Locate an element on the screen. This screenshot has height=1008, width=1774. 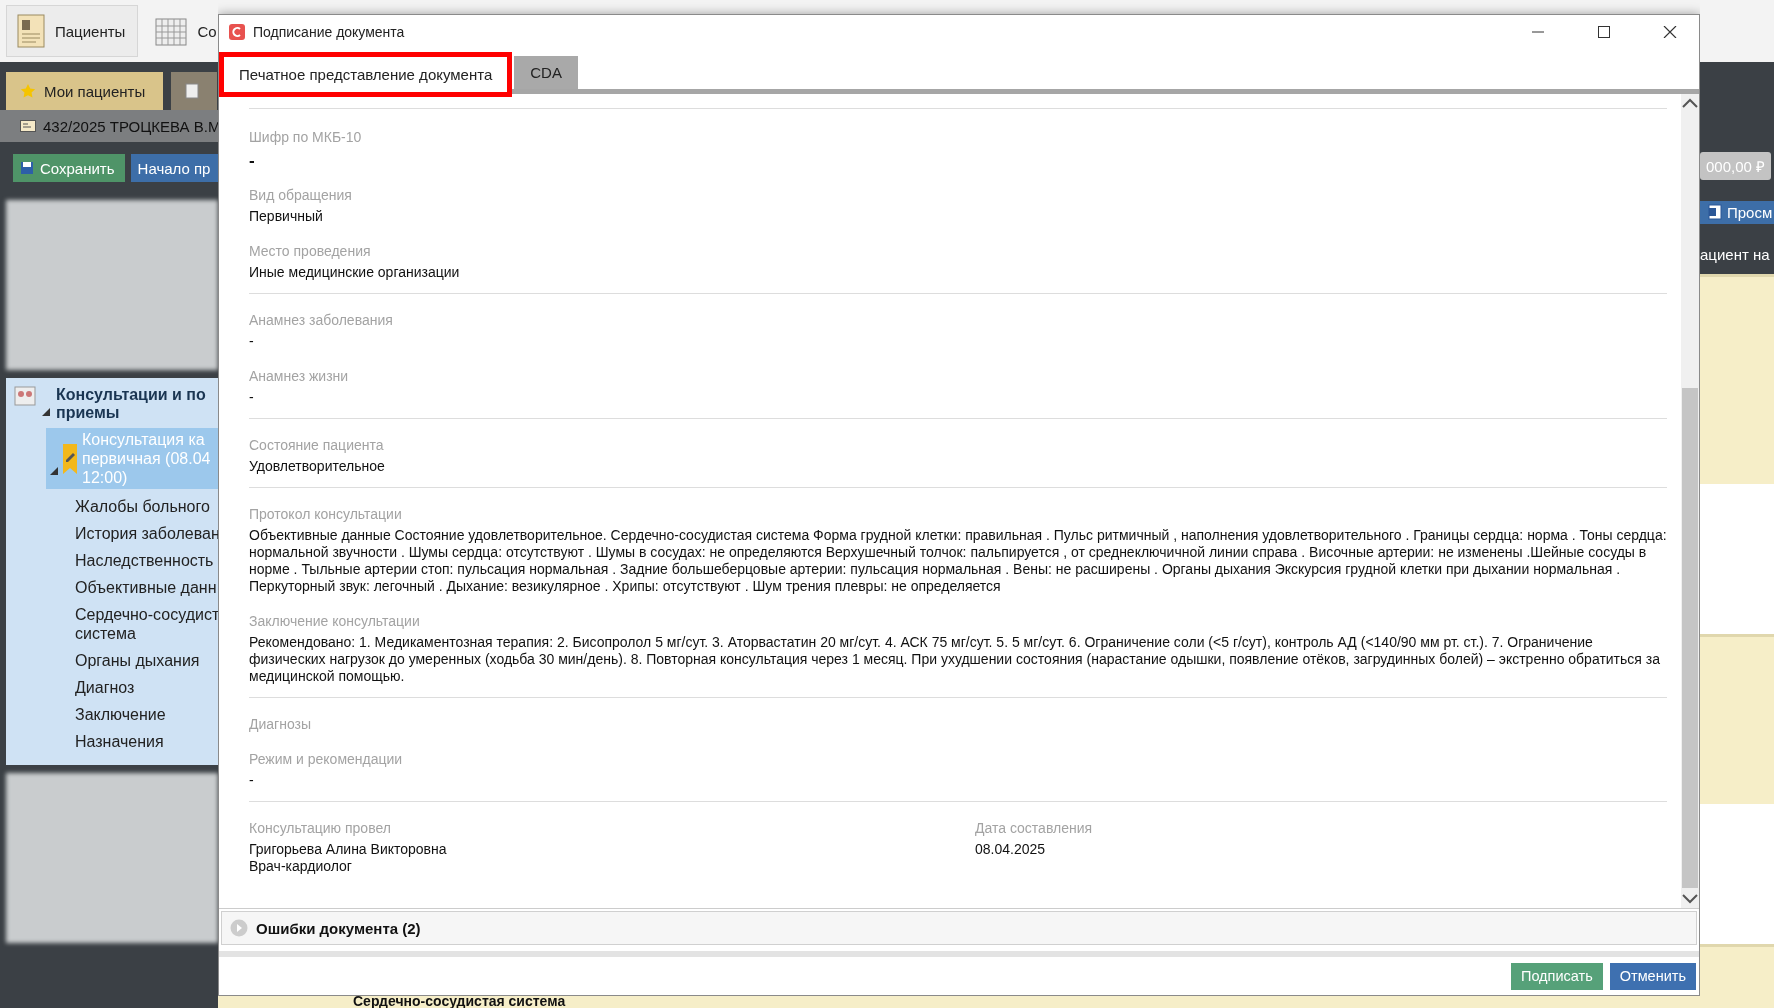
save-button: Сохранить is located at coordinates (69, 168).